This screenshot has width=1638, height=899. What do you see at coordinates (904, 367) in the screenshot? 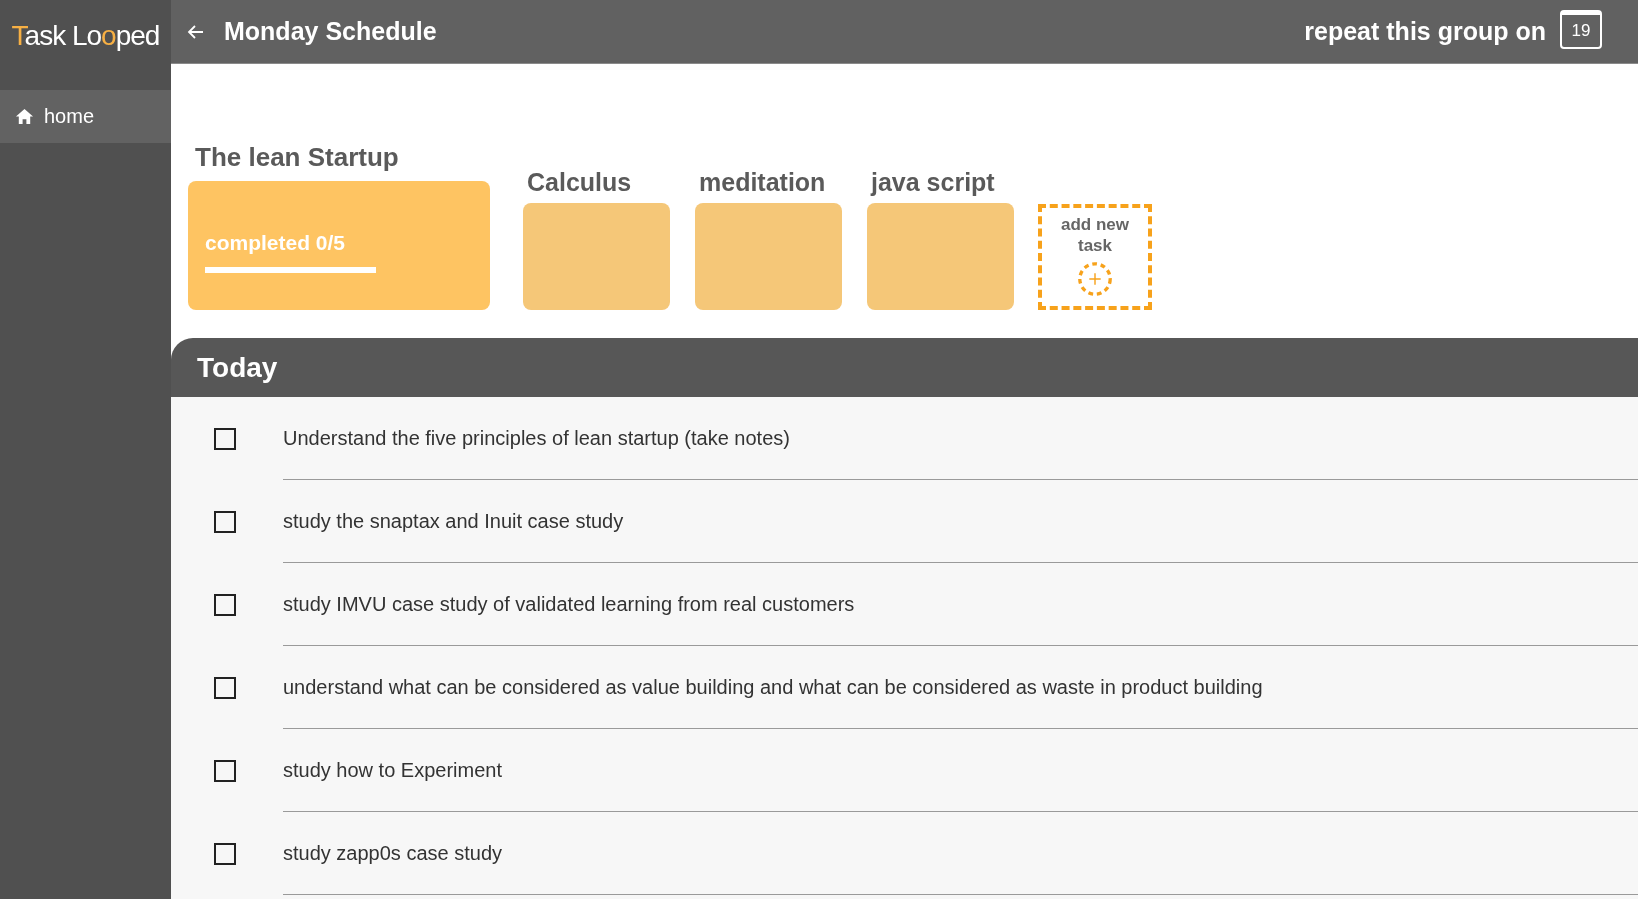
I see `section-header: Today` at bounding box center [904, 367].